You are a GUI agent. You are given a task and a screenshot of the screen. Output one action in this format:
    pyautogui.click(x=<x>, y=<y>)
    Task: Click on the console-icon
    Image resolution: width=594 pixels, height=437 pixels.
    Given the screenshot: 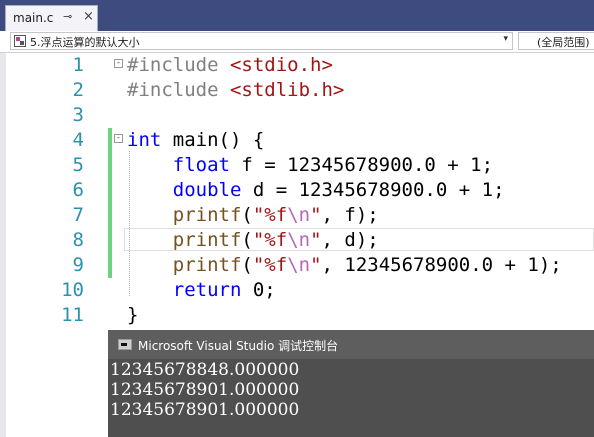 What is the action you would take?
    pyautogui.click(x=125, y=344)
    